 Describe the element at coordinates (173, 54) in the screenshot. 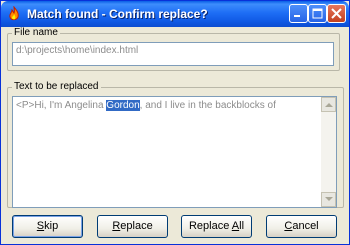

I see `file-name-field: d:\projects\home\index.html` at that location.